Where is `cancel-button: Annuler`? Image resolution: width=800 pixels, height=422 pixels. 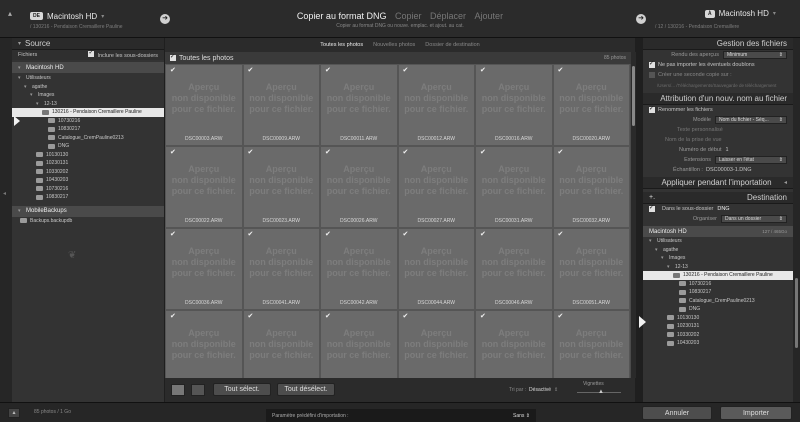
cancel-button: Annuler is located at coordinates (677, 413).